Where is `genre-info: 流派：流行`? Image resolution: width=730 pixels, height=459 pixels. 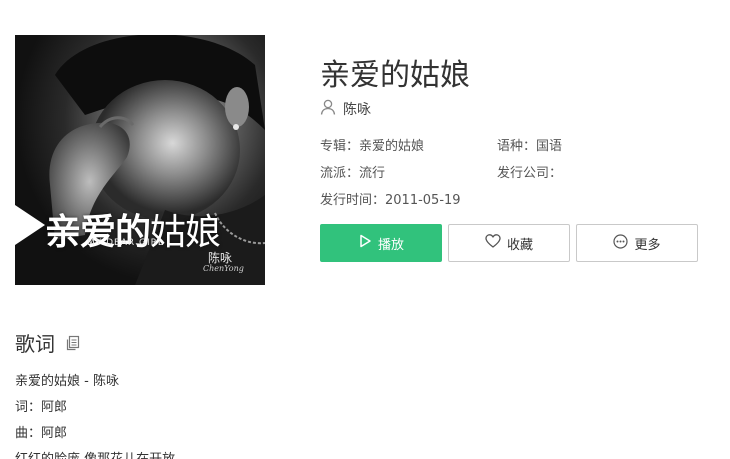 genre-info: 流派：流行 is located at coordinates (352, 171).